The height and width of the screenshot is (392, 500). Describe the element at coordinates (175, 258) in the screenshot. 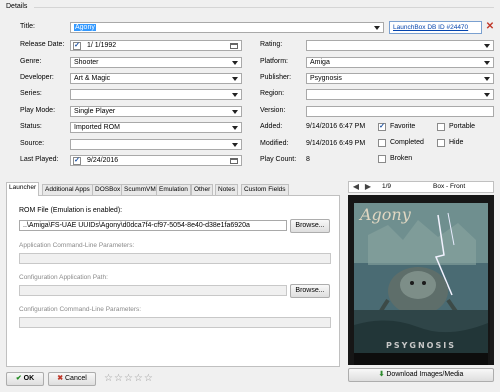

I see `app-params-input` at that location.